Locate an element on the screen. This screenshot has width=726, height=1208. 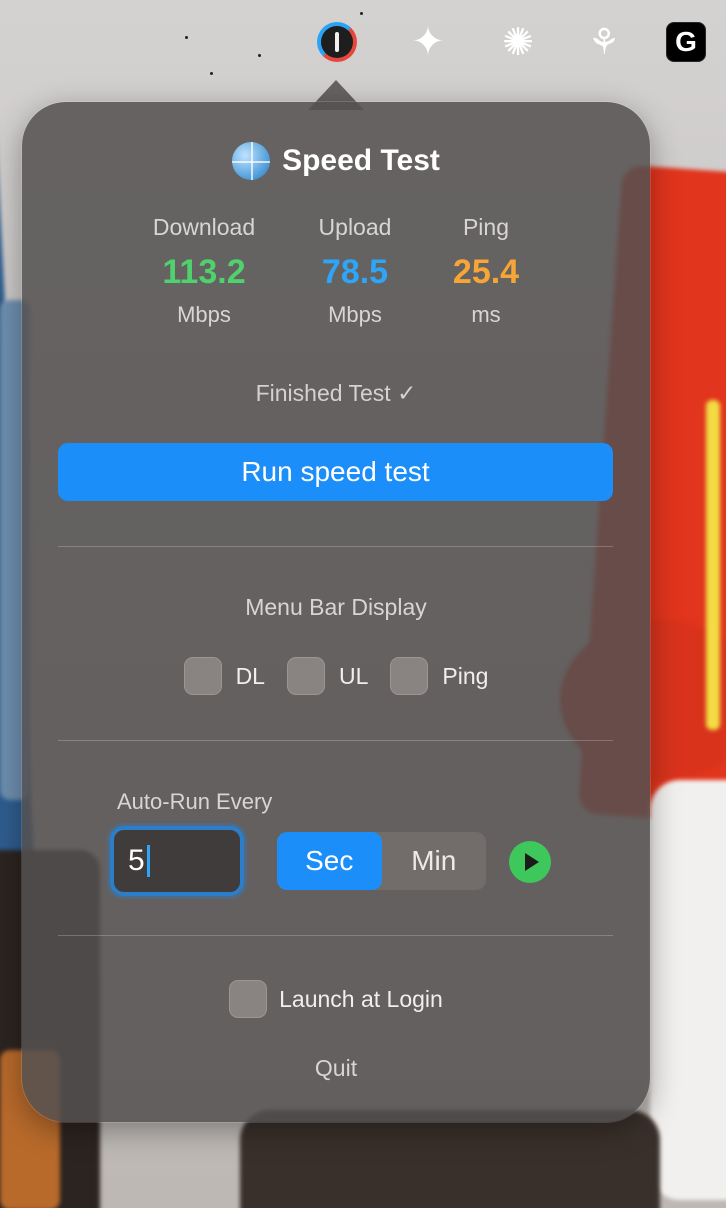
logitech-g-icon: G is located at coordinates (686, 42).